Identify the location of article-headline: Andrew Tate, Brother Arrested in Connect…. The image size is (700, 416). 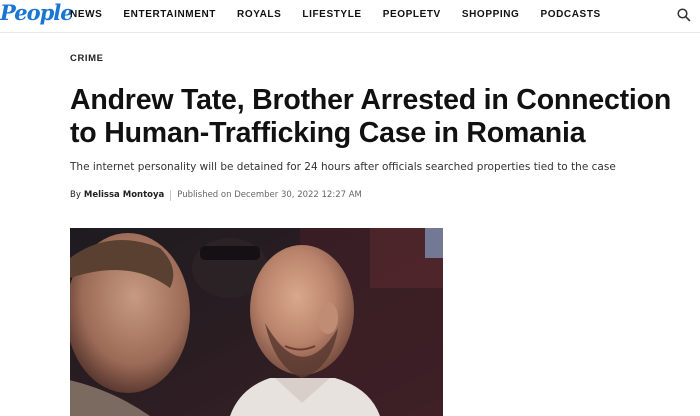
(371, 116).